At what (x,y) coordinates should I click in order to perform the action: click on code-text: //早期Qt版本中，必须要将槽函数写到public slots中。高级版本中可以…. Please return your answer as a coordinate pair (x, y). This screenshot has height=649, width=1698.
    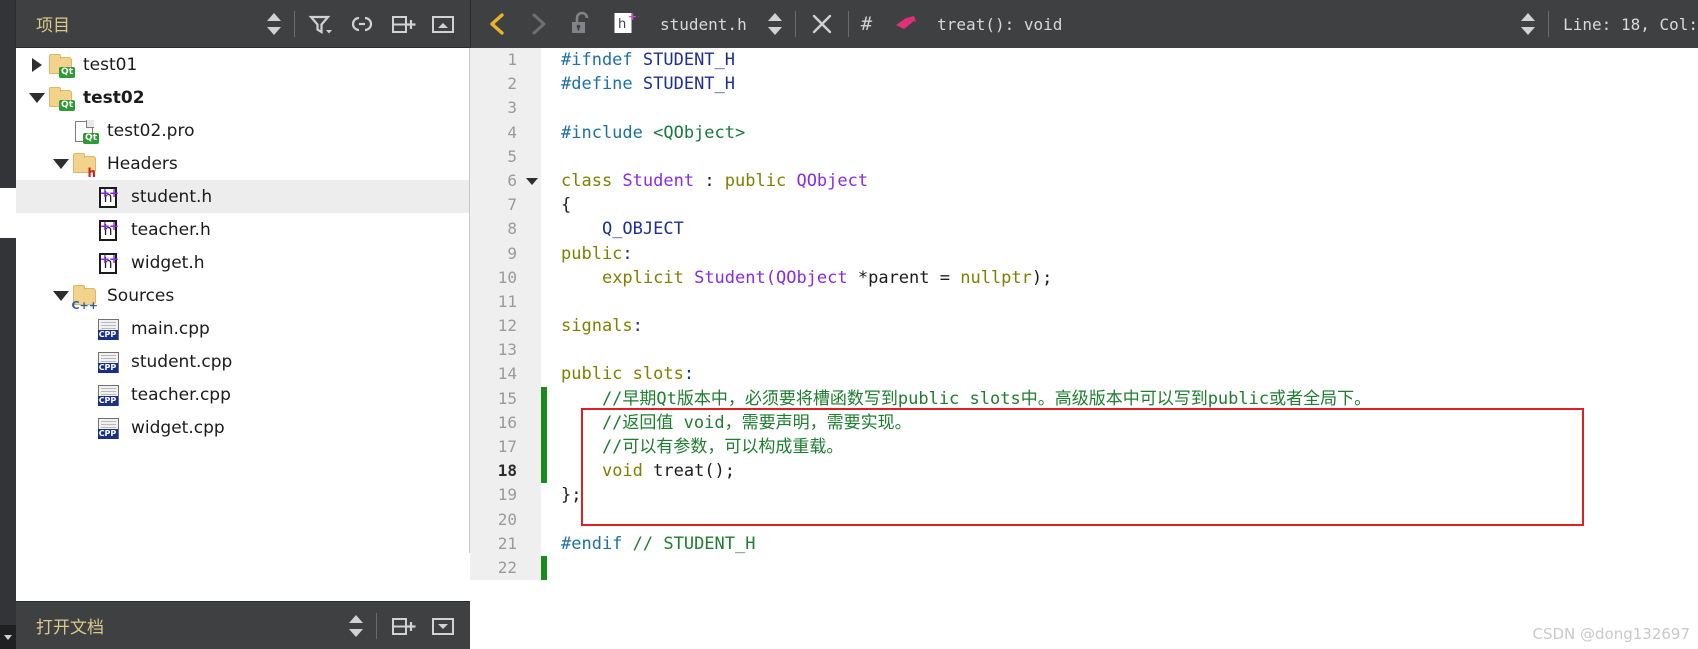
    Looking at the image, I should click on (959, 399).